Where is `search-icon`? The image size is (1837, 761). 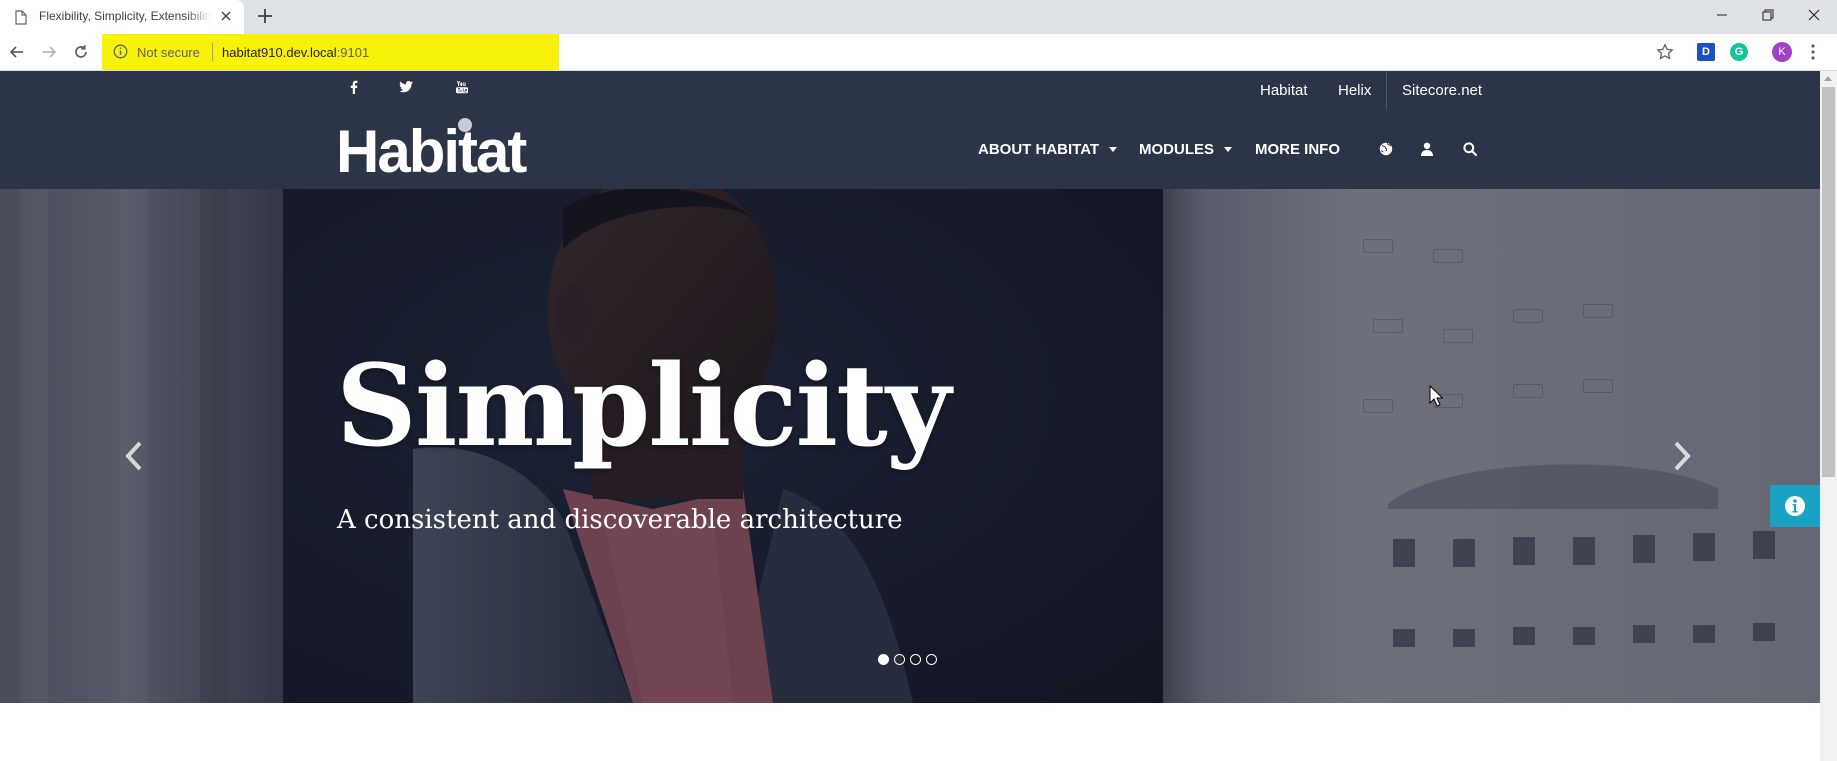
search-icon is located at coordinates (1470, 149).